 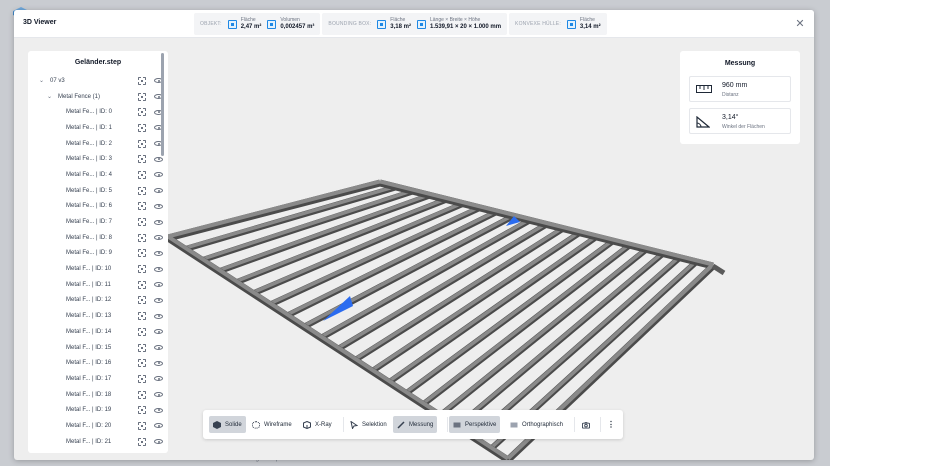 I want to click on tree-item-row: Metal Fe... | ID: 0, so click(x=98, y=112).